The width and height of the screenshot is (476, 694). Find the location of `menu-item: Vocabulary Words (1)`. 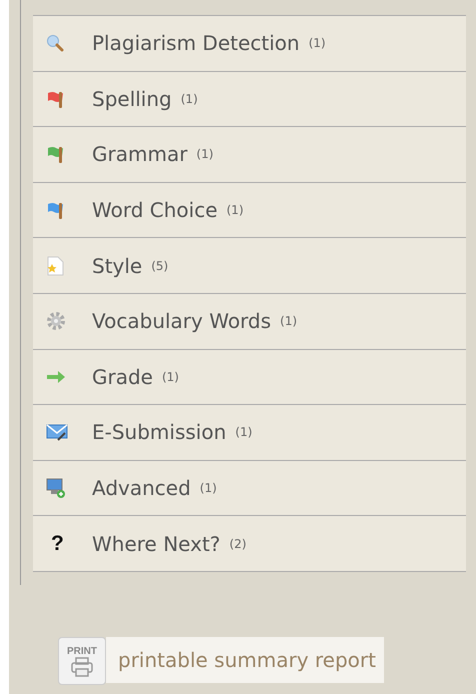

menu-item: Vocabulary Words (1) is located at coordinates (249, 322).